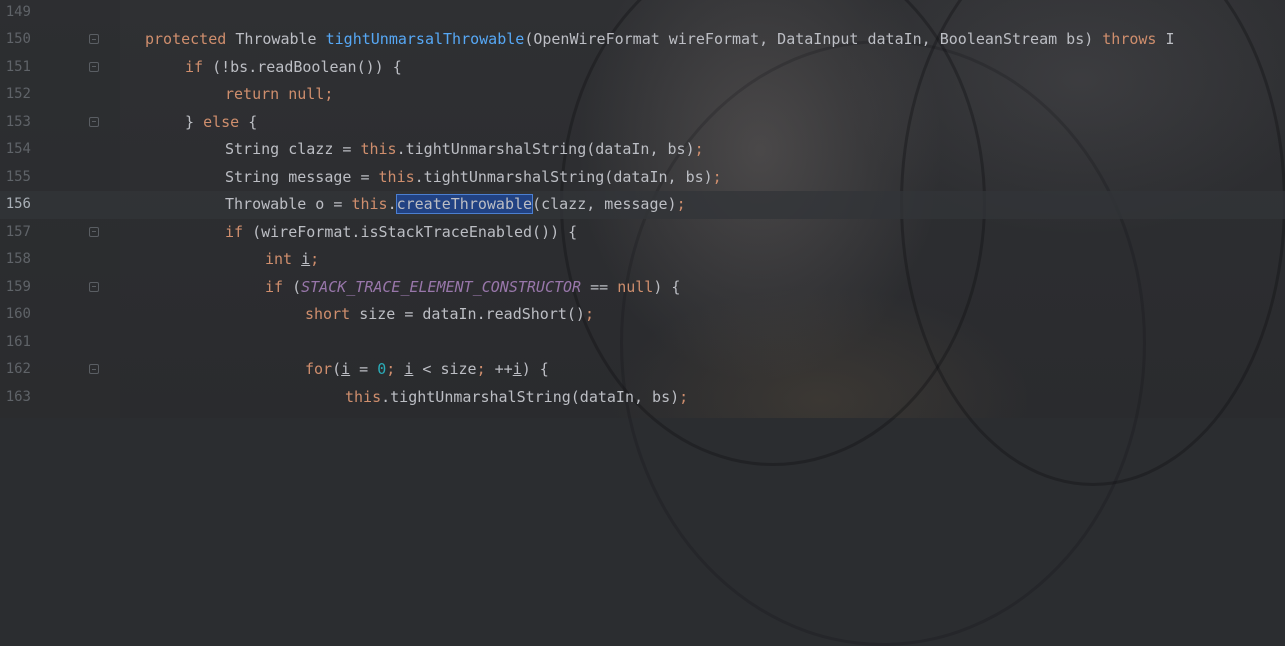 Image resolution: width=1285 pixels, height=646 pixels. What do you see at coordinates (15, 398) in the screenshot?
I see `line-number: 163` at bounding box center [15, 398].